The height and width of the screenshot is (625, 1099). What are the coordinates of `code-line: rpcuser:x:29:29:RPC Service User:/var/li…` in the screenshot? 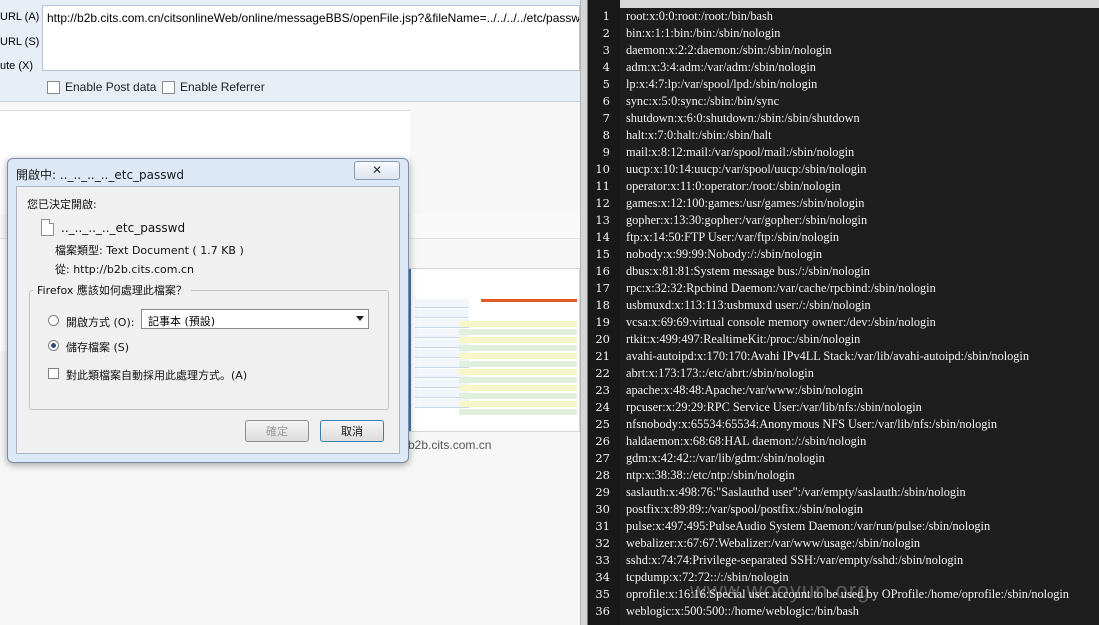 It's located at (774, 407).